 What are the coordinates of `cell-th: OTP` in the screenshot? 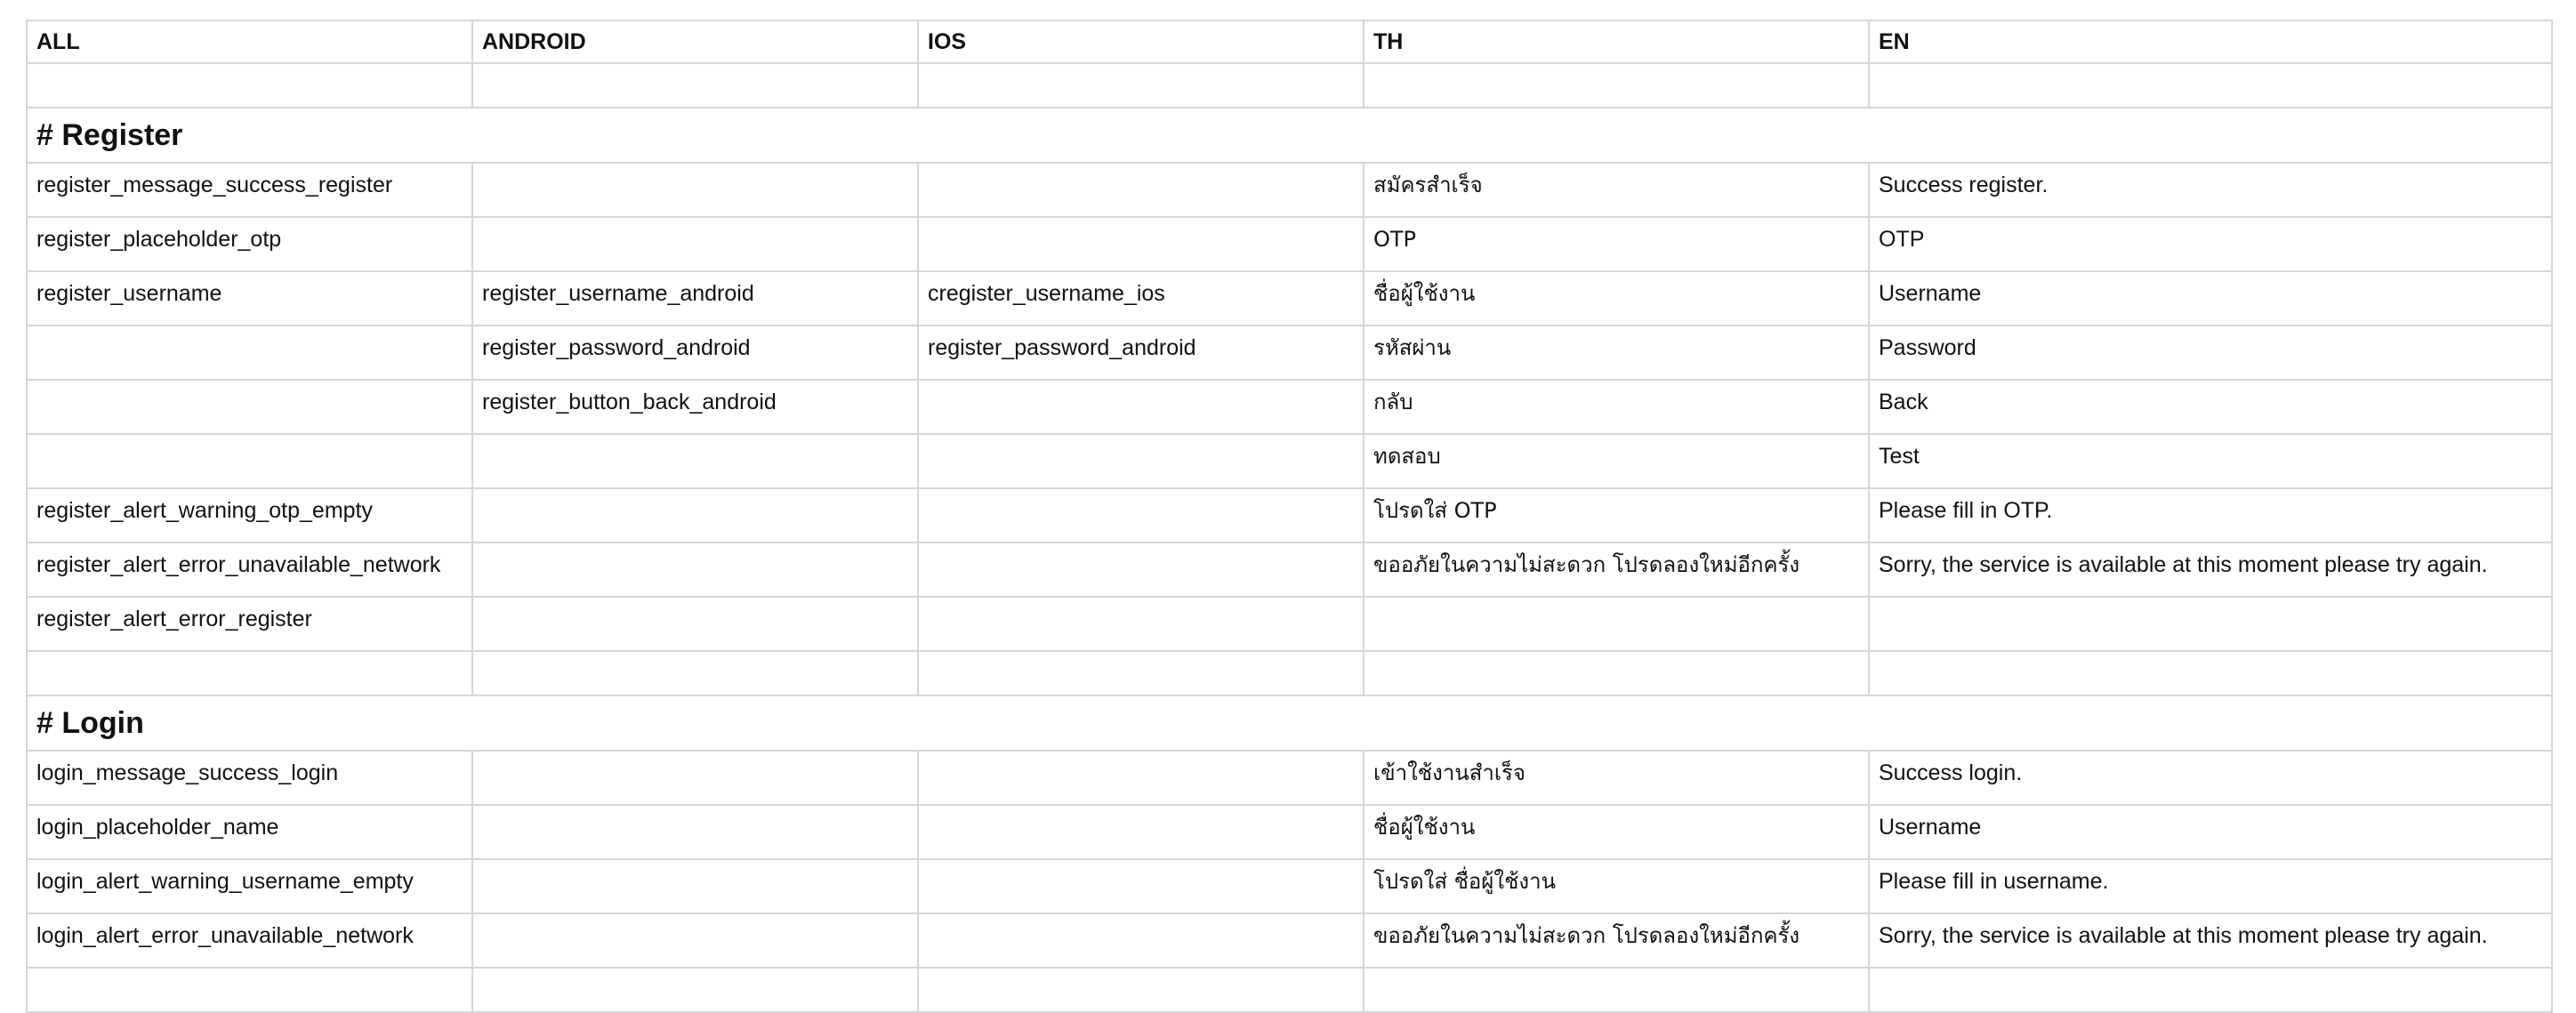 It's located at (1616, 244).